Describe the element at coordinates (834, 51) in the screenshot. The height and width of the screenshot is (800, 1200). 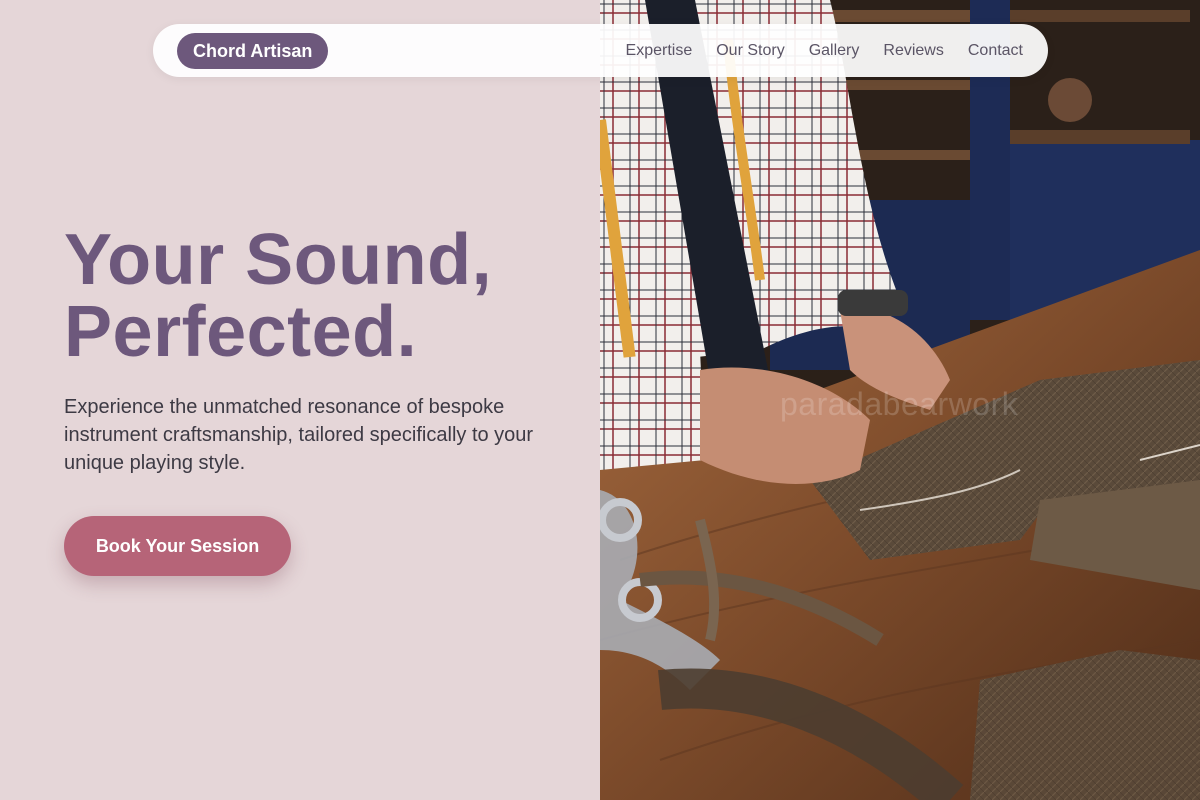
I see `nav-link-gallery: Gallery` at that location.